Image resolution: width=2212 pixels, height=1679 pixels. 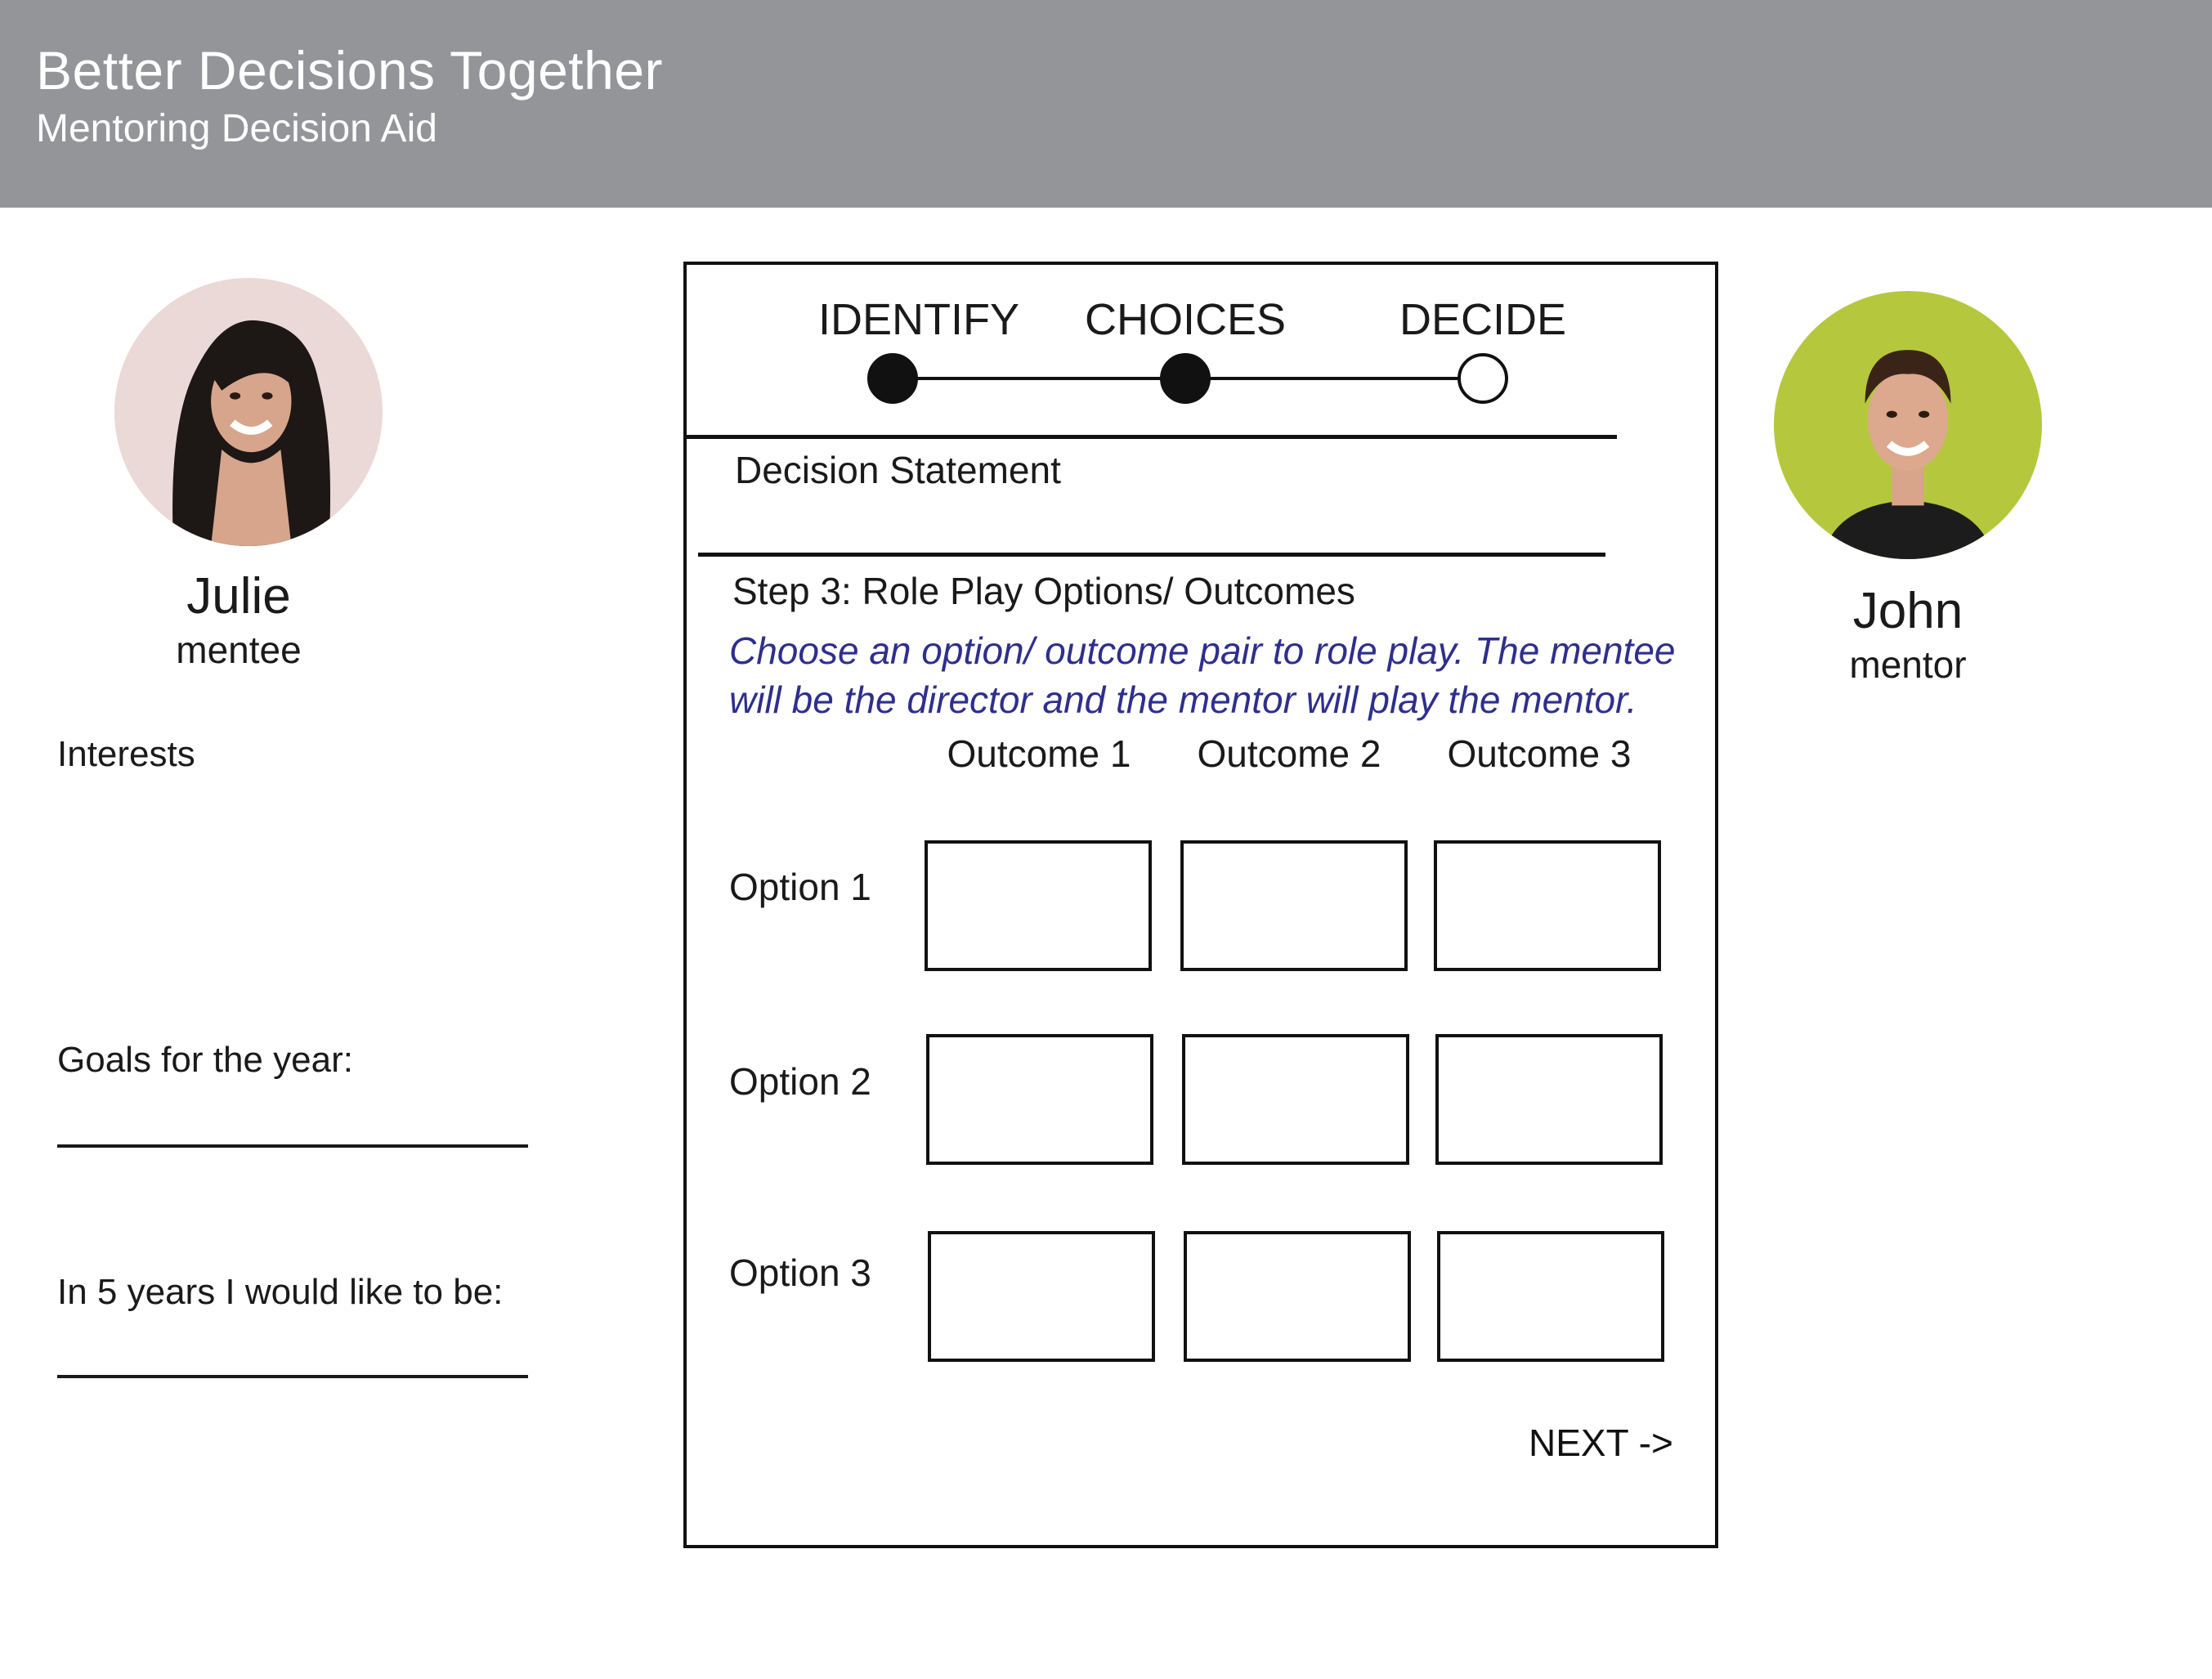 What do you see at coordinates (1550, 1296) in the screenshot?
I see `option-3-outcome-3-cell` at bounding box center [1550, 1296].